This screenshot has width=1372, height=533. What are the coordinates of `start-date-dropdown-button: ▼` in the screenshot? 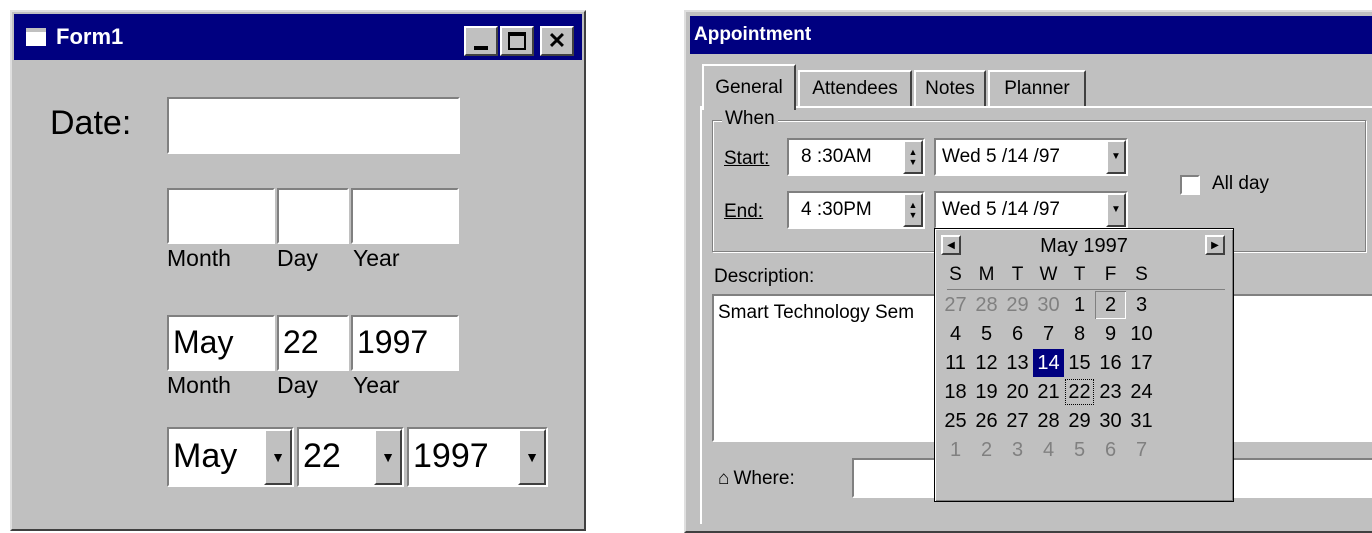 It's located at (1116, 157).